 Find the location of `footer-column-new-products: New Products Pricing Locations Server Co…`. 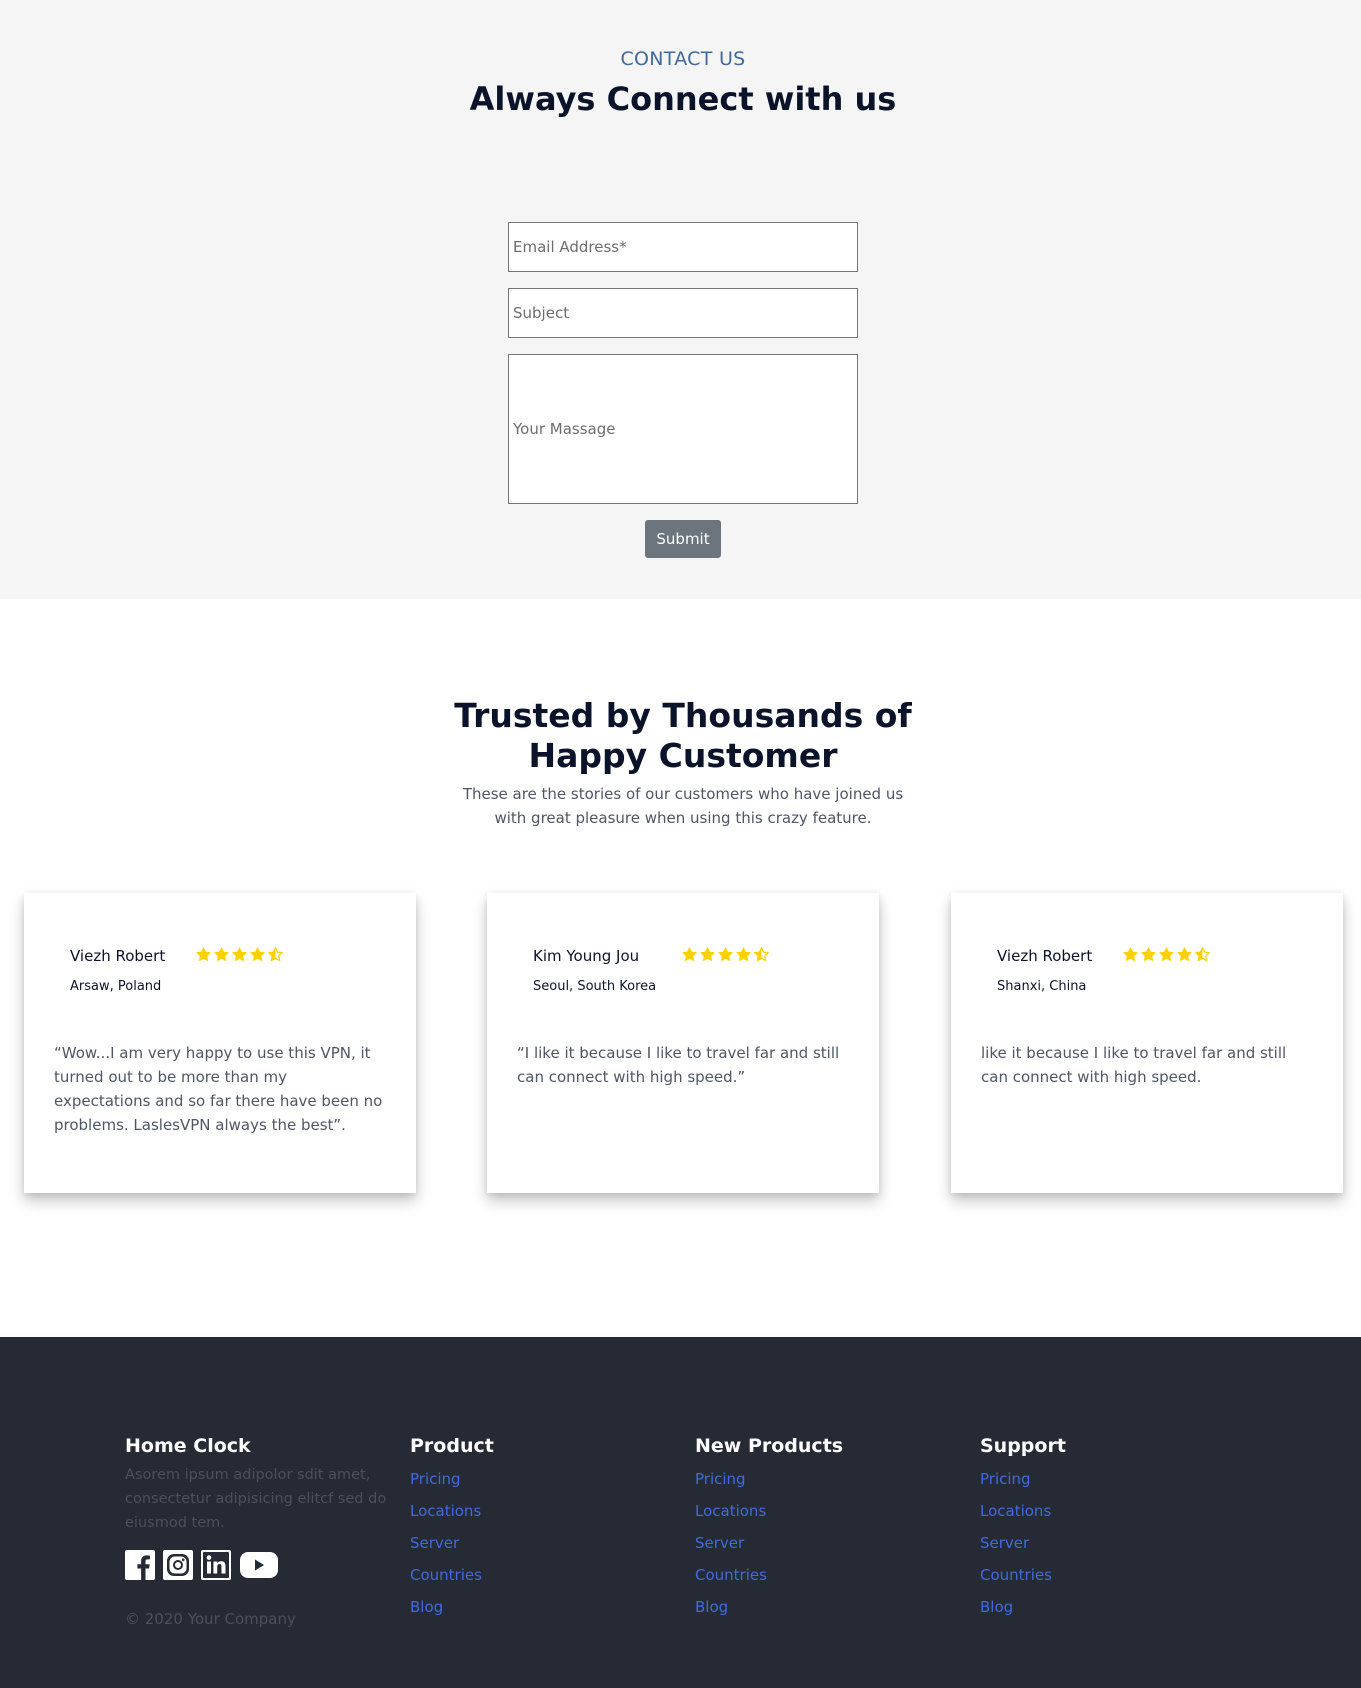

footer-column-new-products: New Products Pricing Locations Server Co… is located at coordinates (769, 1529).